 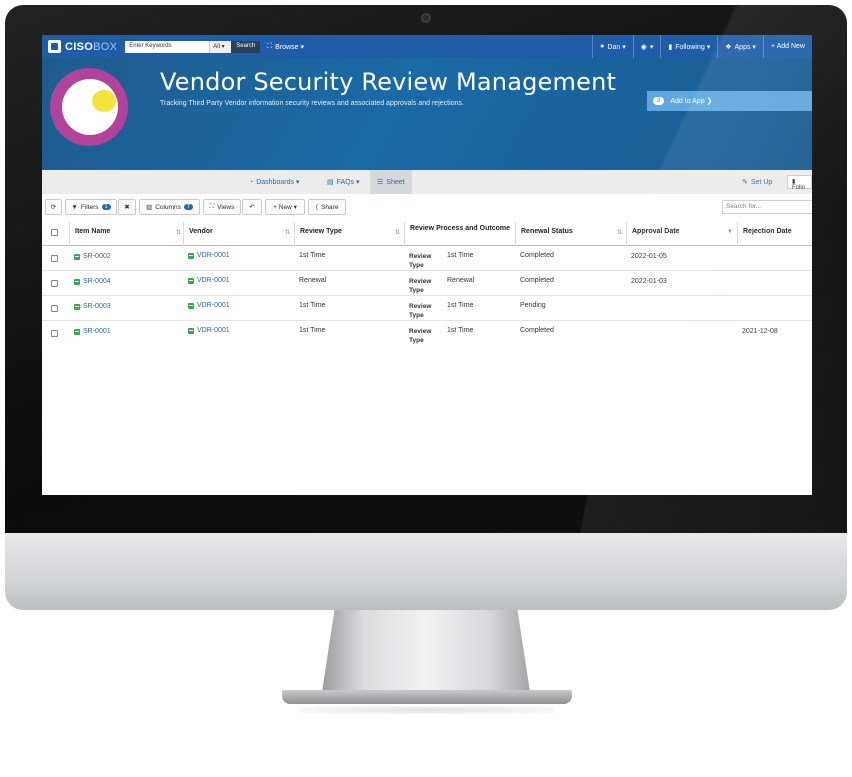 I want to click on column-header-review-process: Review Process and Outcome, so click(x=459, y=234).